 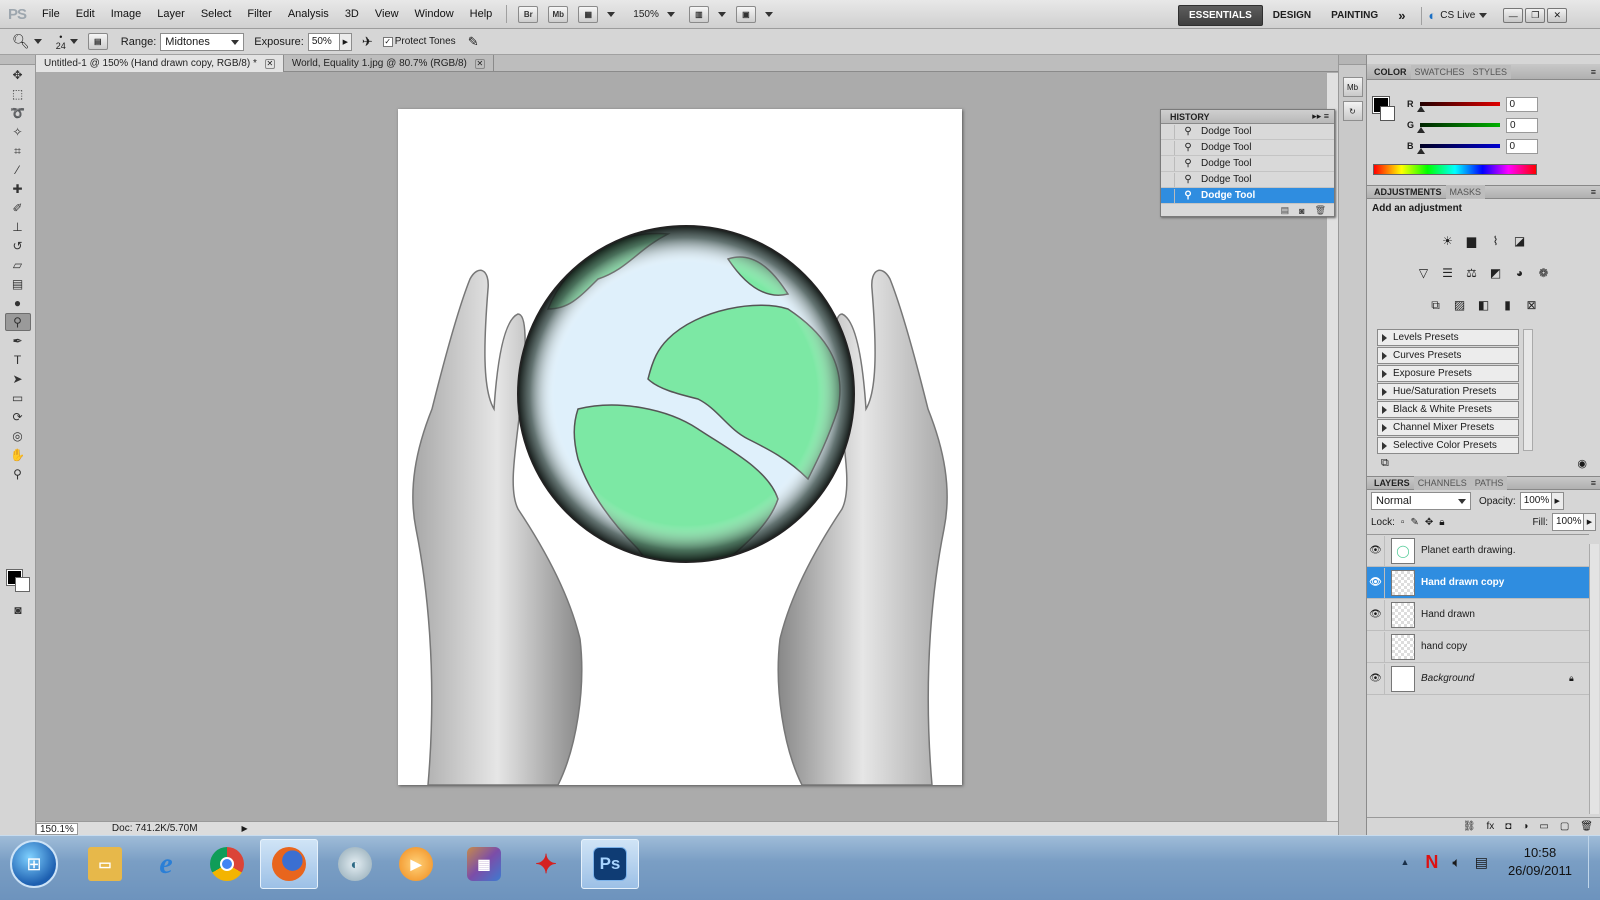 What do you see at coordinates (1403, 522) in the screenshot?
I see `lock-transparent-icon: ▫` at bounding box center [1403, 522].